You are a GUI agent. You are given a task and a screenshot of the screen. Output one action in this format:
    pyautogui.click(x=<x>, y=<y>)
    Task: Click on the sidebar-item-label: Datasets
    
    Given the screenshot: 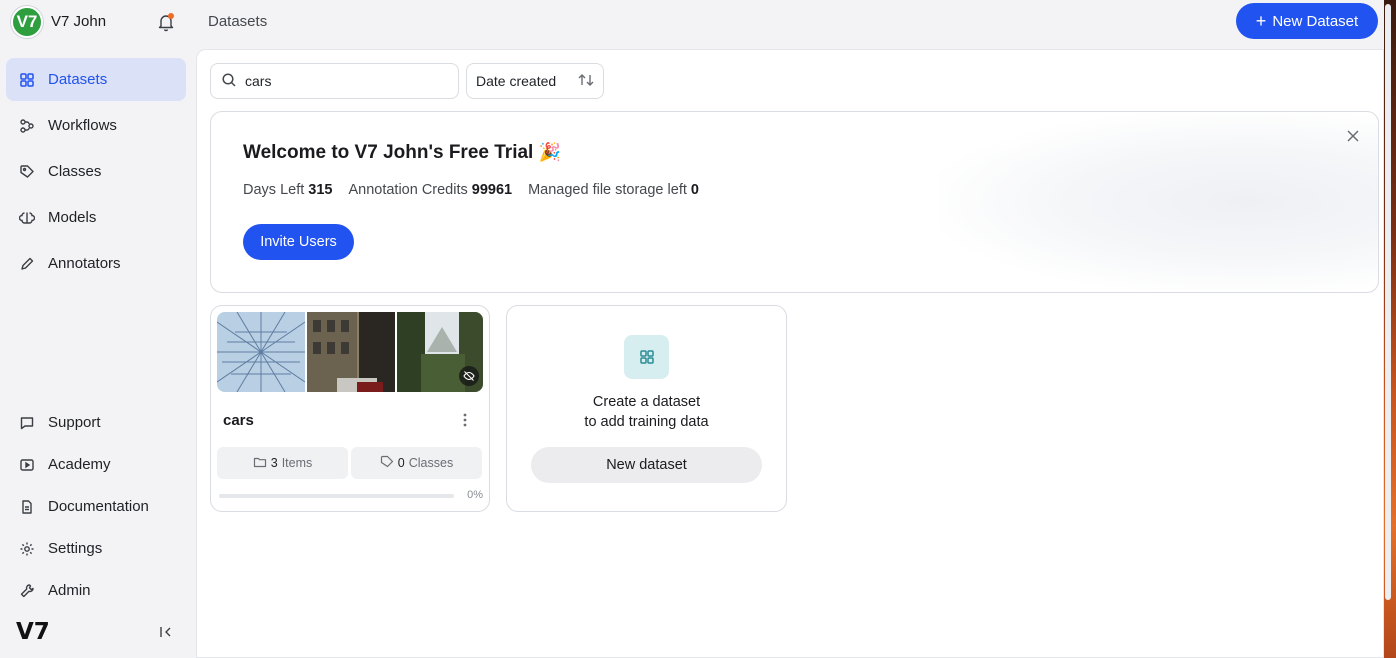 What is the action you would take?
    pyautogui.click(x=78, y=79)
    